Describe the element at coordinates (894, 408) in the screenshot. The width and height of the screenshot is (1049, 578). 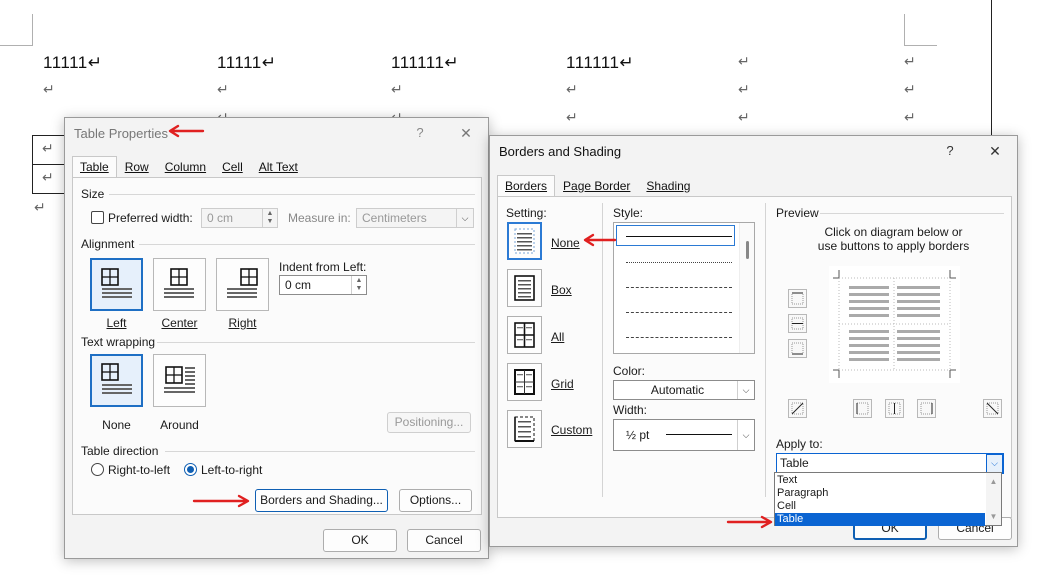
I see `inside-vertical-border-button` at that location.